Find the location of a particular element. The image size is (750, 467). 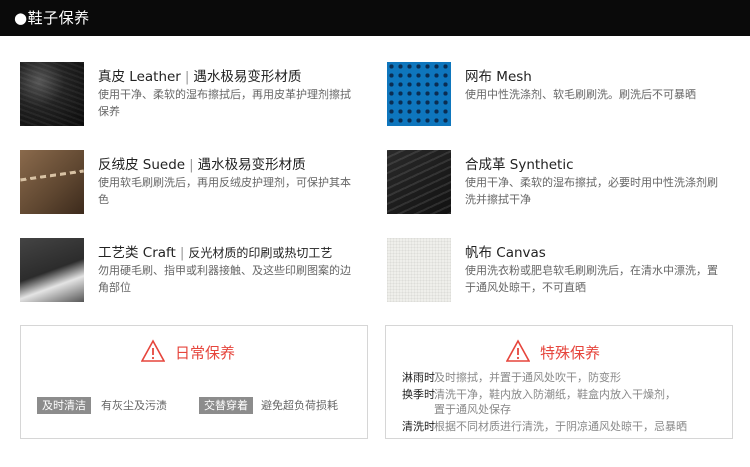

tag-clean-text: 有灰尘及污渍 is located at coordinates (134, 405).